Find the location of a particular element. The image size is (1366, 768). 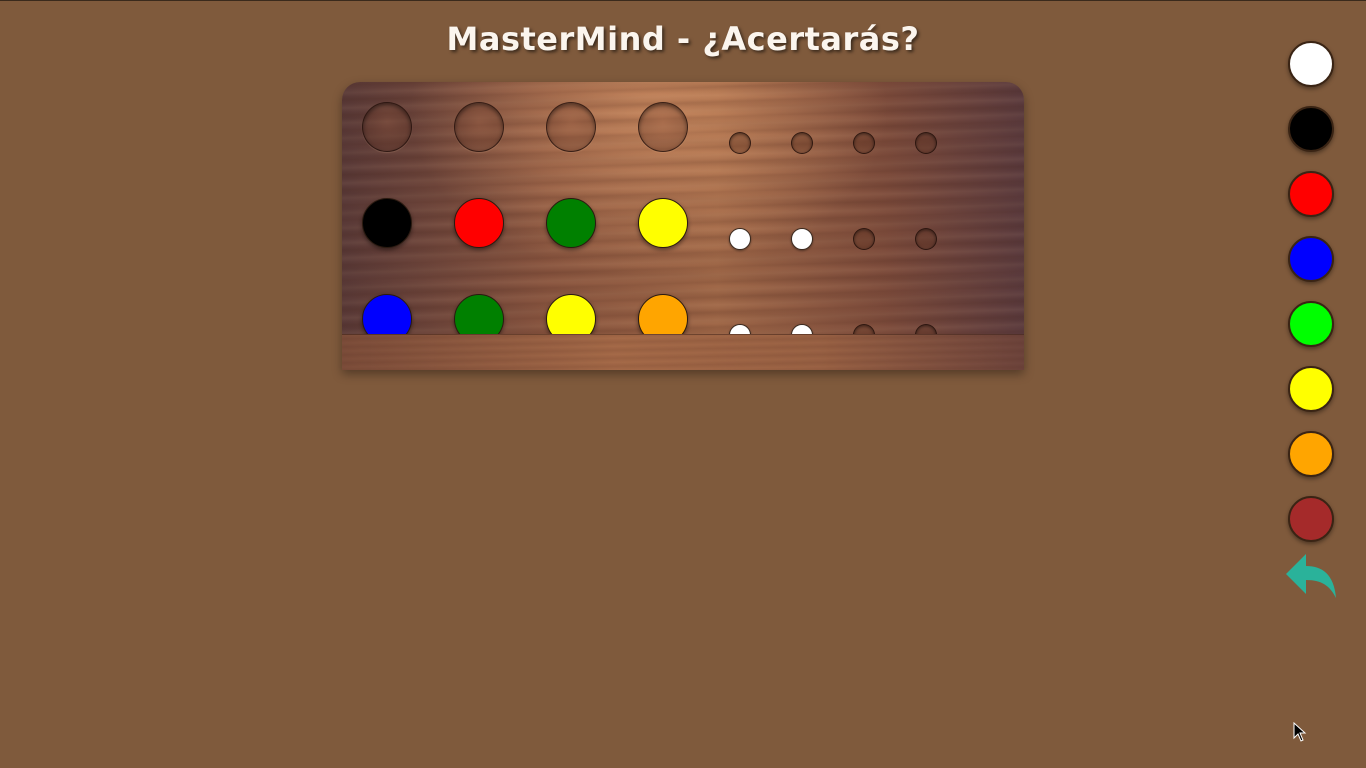

mouse-cursor-icon is located at coordinates (1300, 732).